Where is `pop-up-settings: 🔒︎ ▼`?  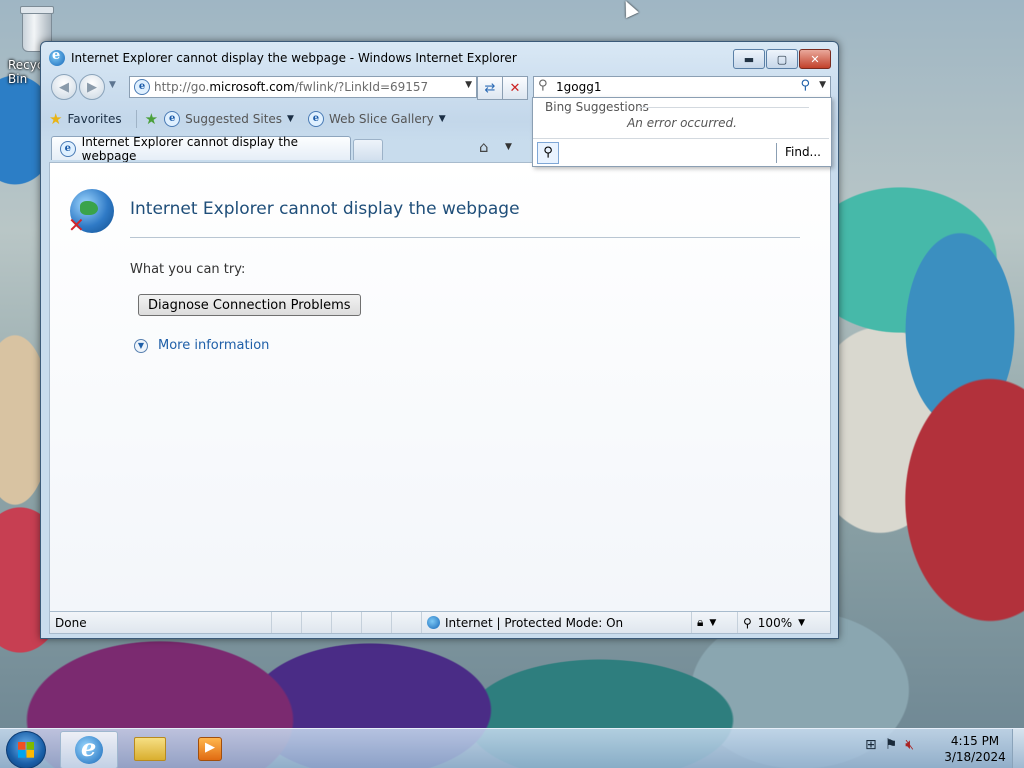 pop-up-settings: 🔒︎ ▼ is located at coordinates (715, 622).